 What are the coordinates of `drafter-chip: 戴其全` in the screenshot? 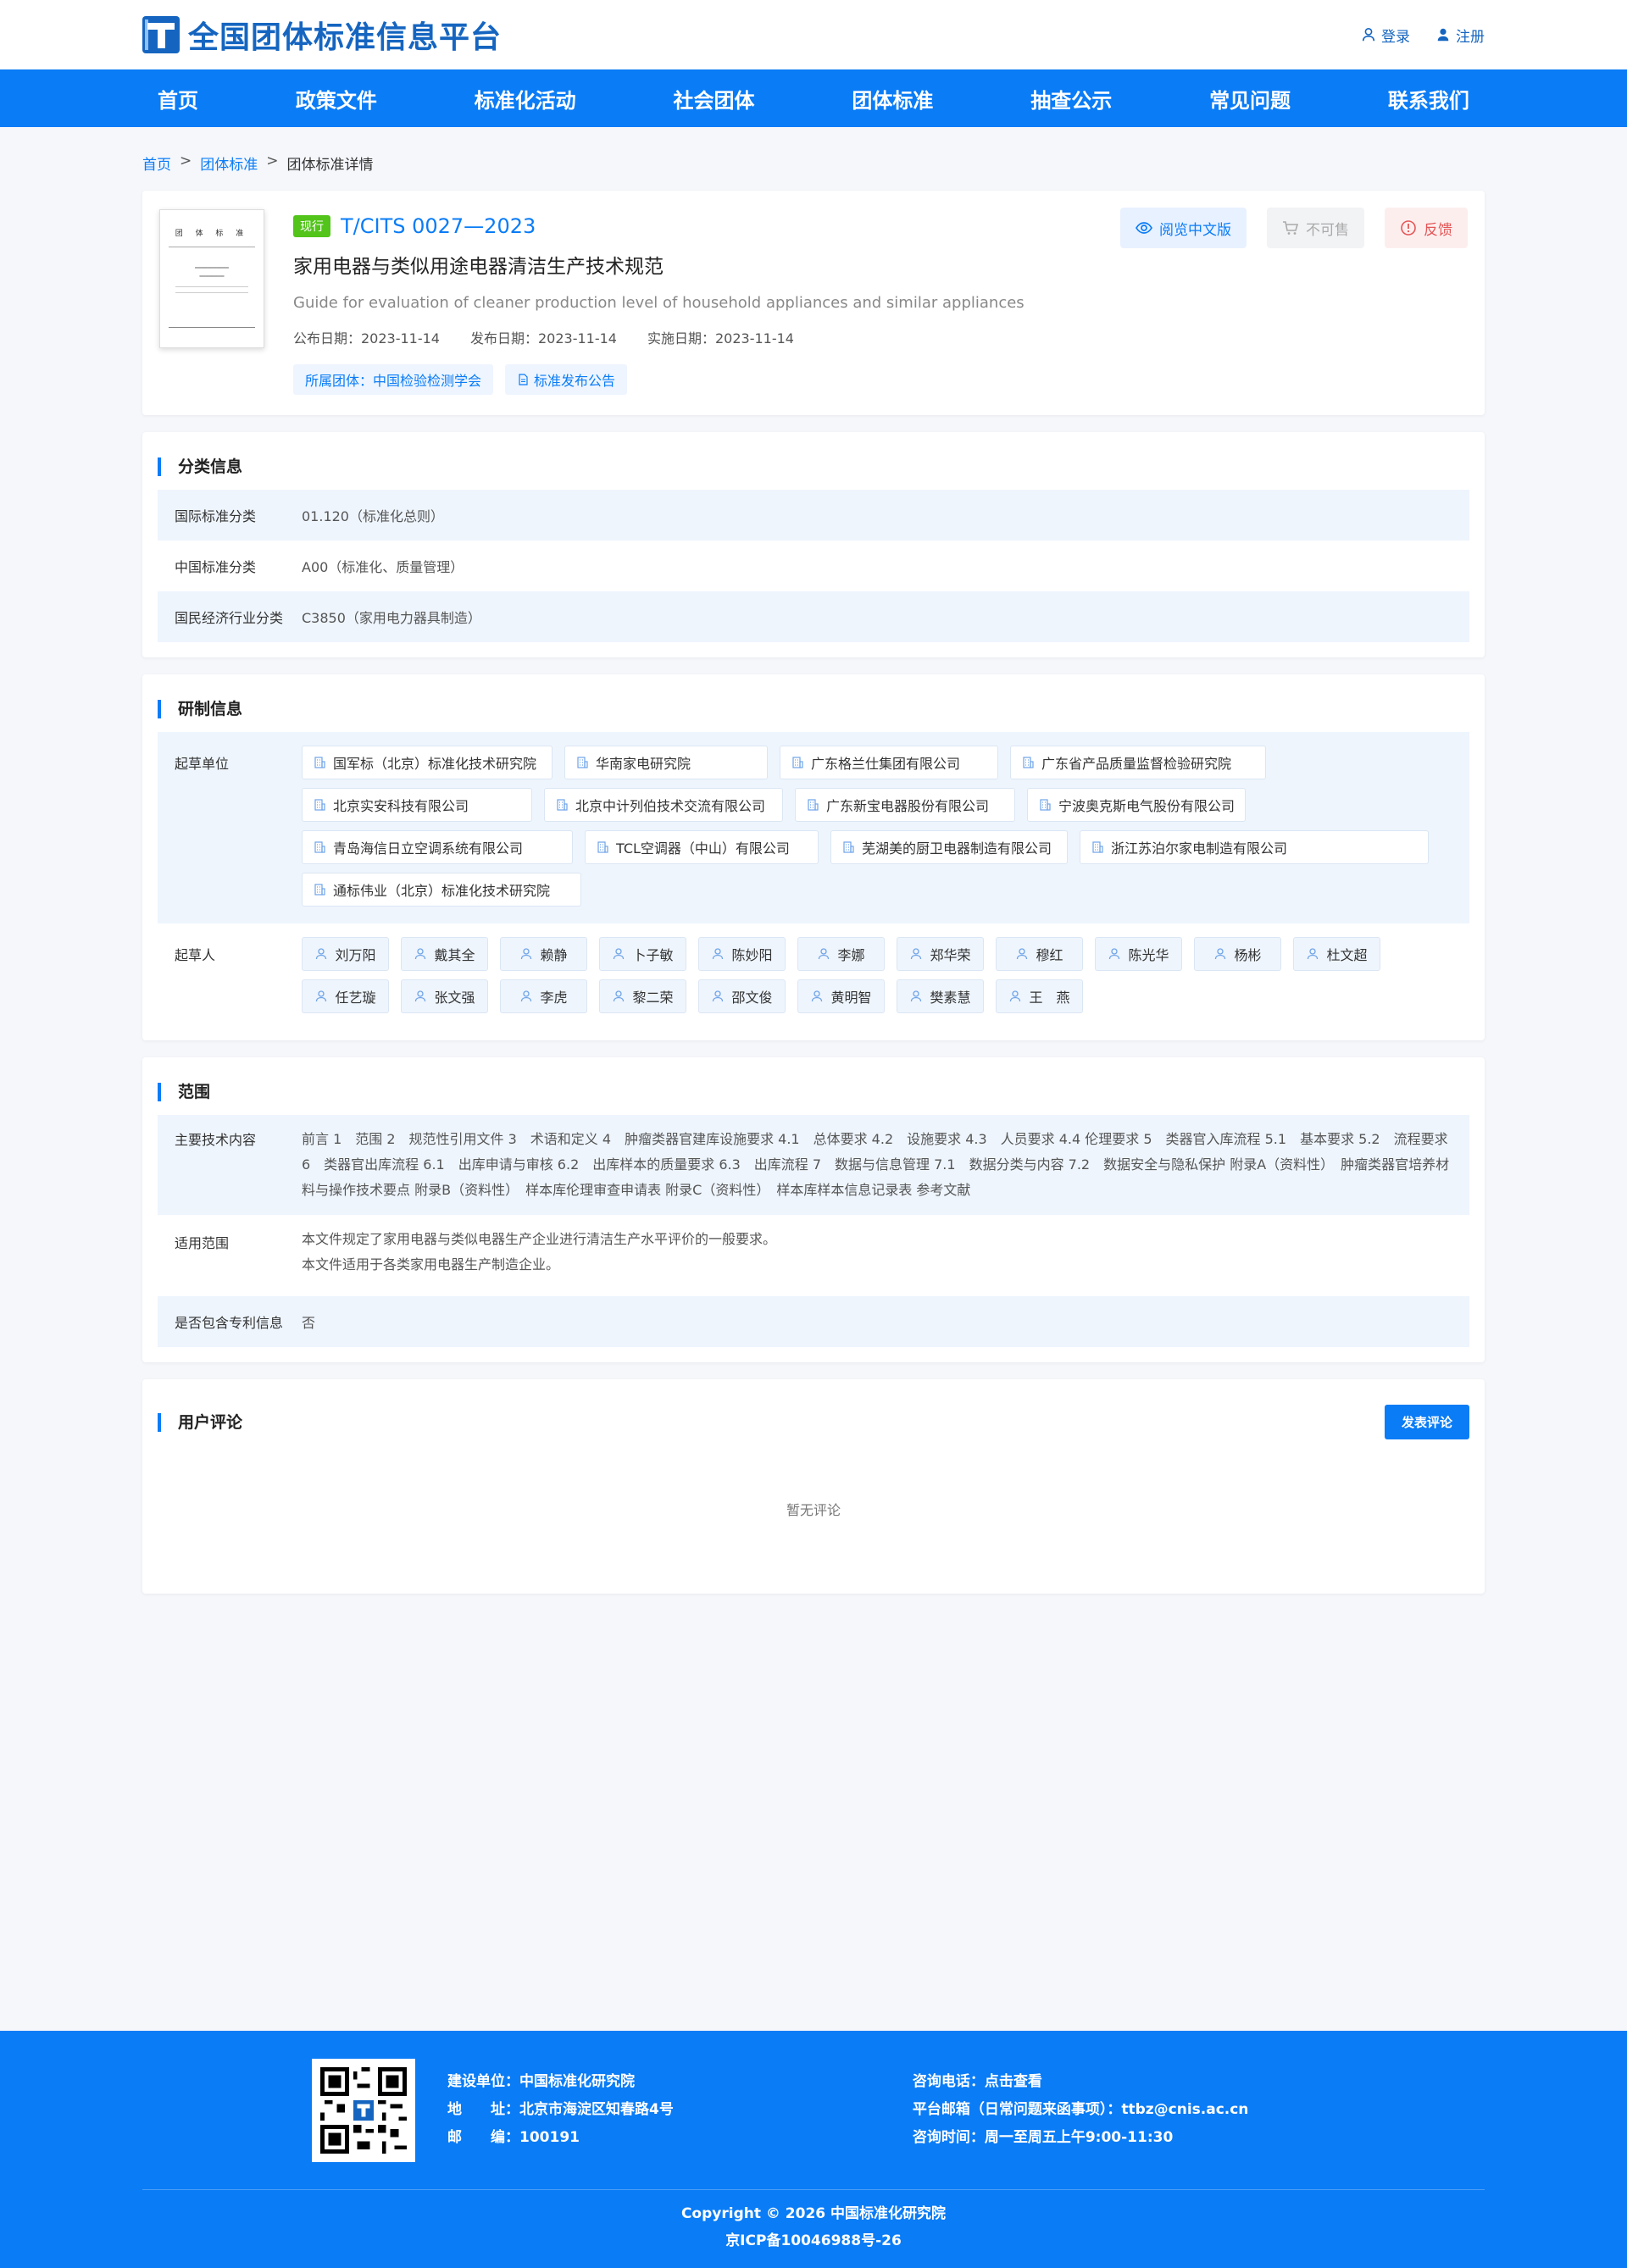 It's located at (444, 954).